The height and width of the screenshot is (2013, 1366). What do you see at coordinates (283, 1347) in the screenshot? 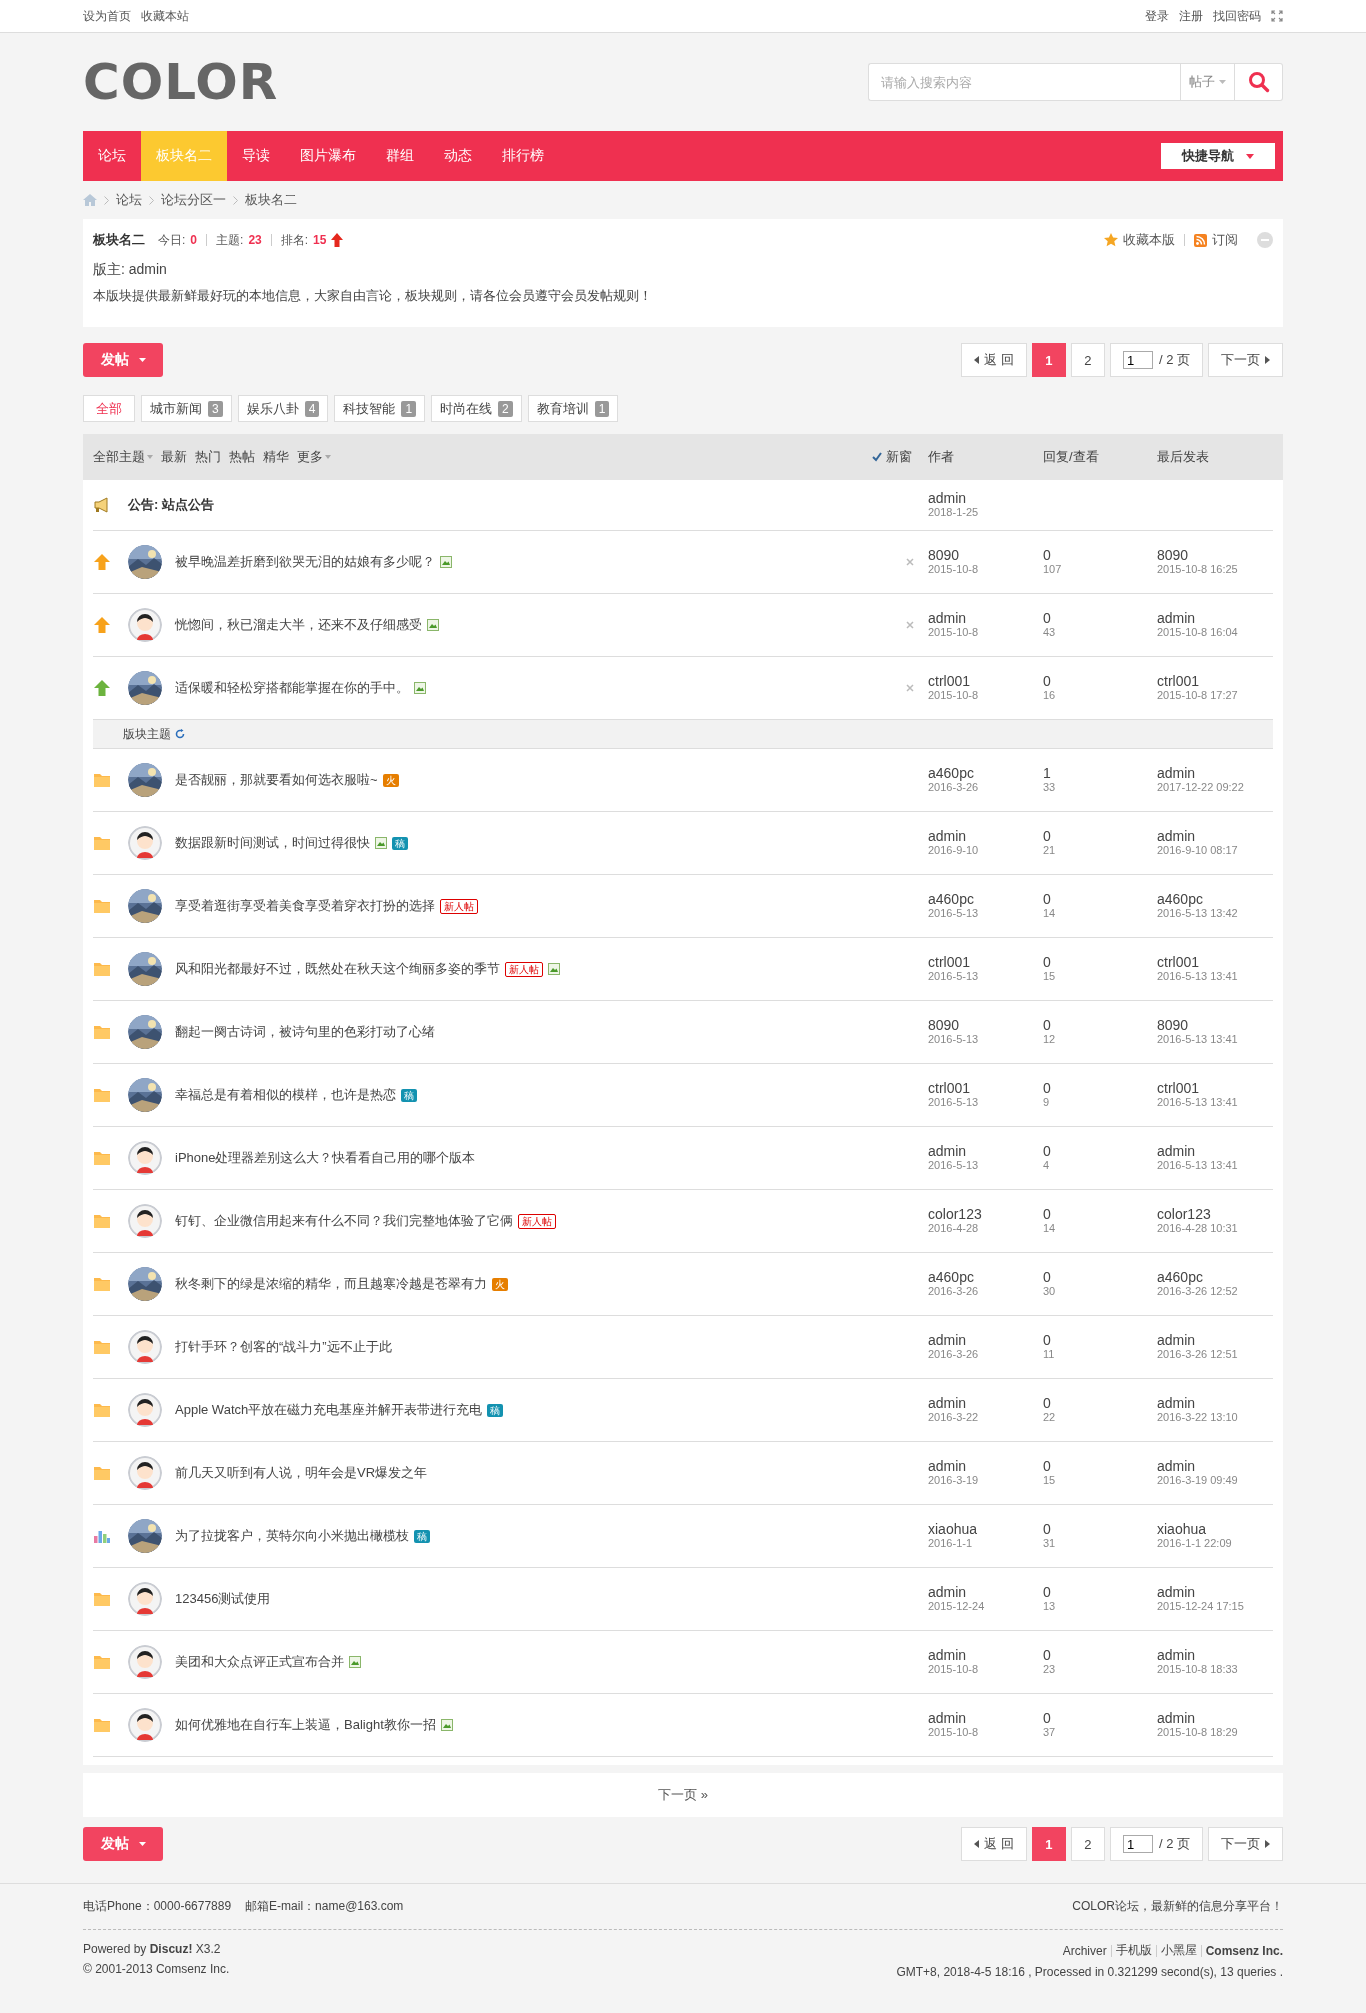
I see `thread-title: 打针手环？创客的“战斗力”远不止于此` at bounding box center [283, 1347].